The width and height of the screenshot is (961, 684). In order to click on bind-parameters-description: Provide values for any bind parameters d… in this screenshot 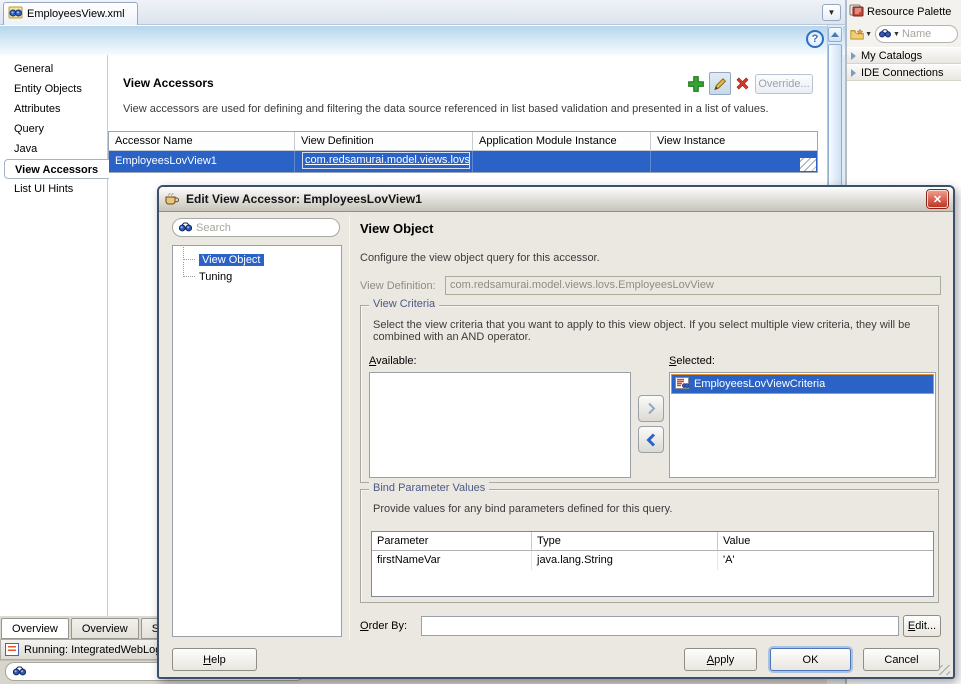, I will do `click(523, 509)`.